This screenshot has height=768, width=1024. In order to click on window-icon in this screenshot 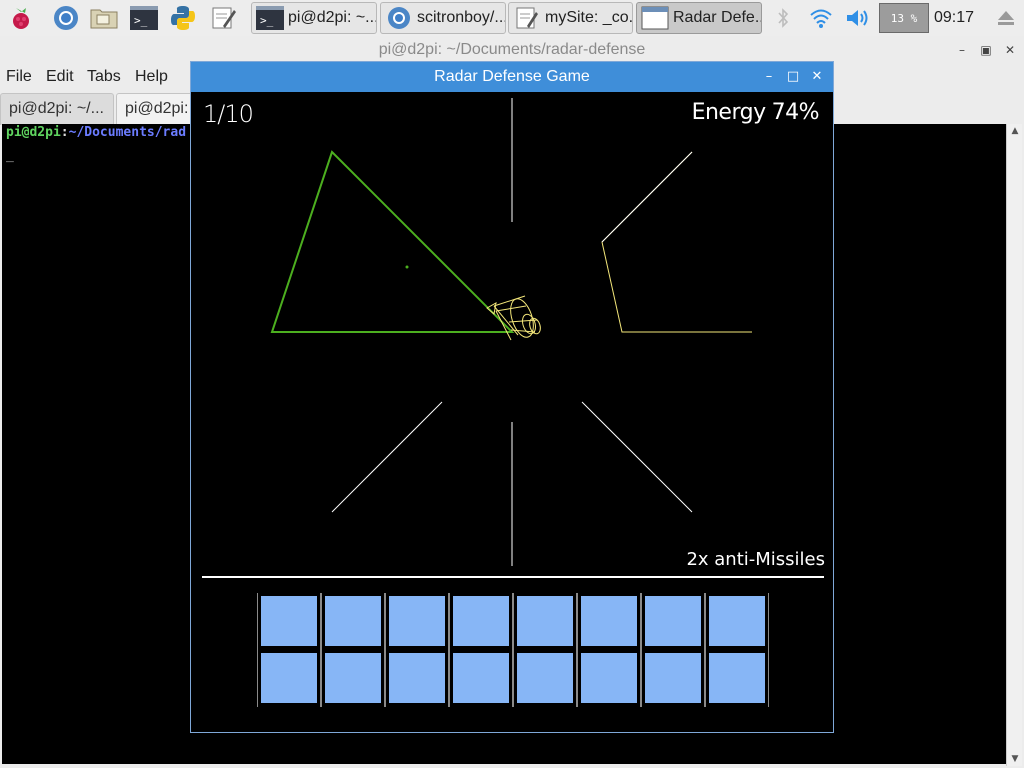, I will do `click(655, 18)`.